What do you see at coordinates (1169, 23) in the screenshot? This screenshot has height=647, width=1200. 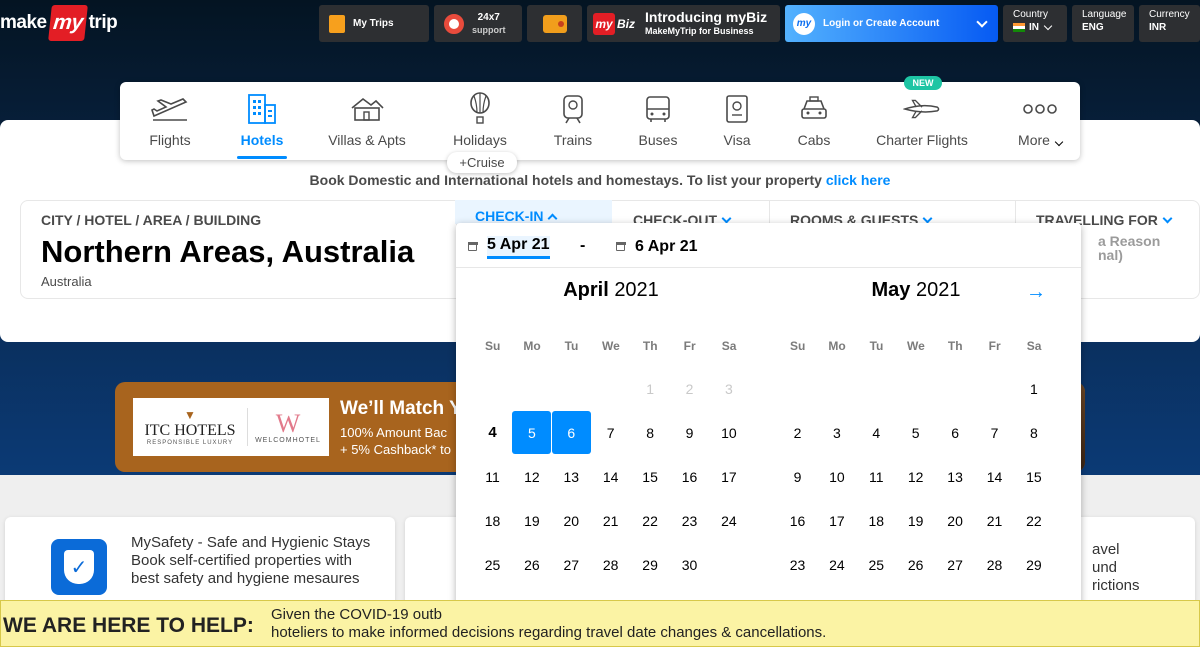 I see `currency-selector: Currency INR` at bounding box center [1169, 23].